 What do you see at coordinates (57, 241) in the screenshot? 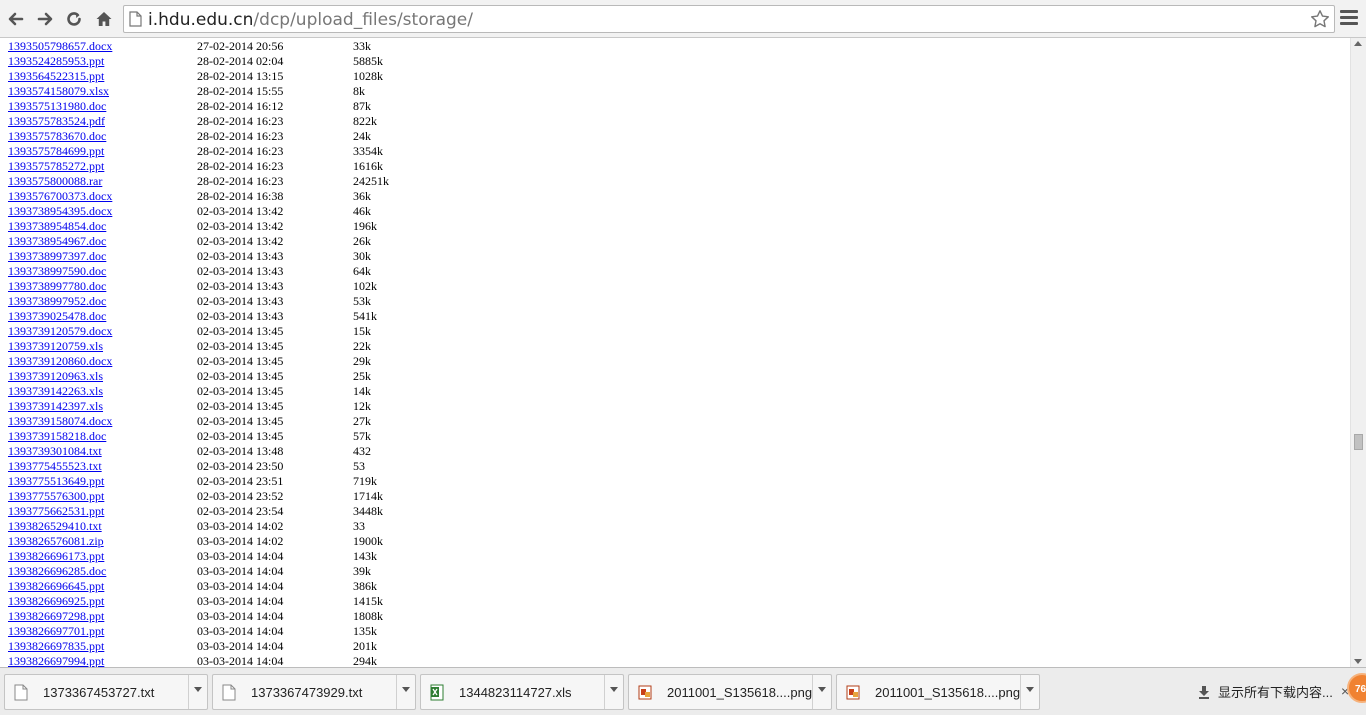
I see `file-link: 1393738954967.doc` at bounding box center [57, 241].